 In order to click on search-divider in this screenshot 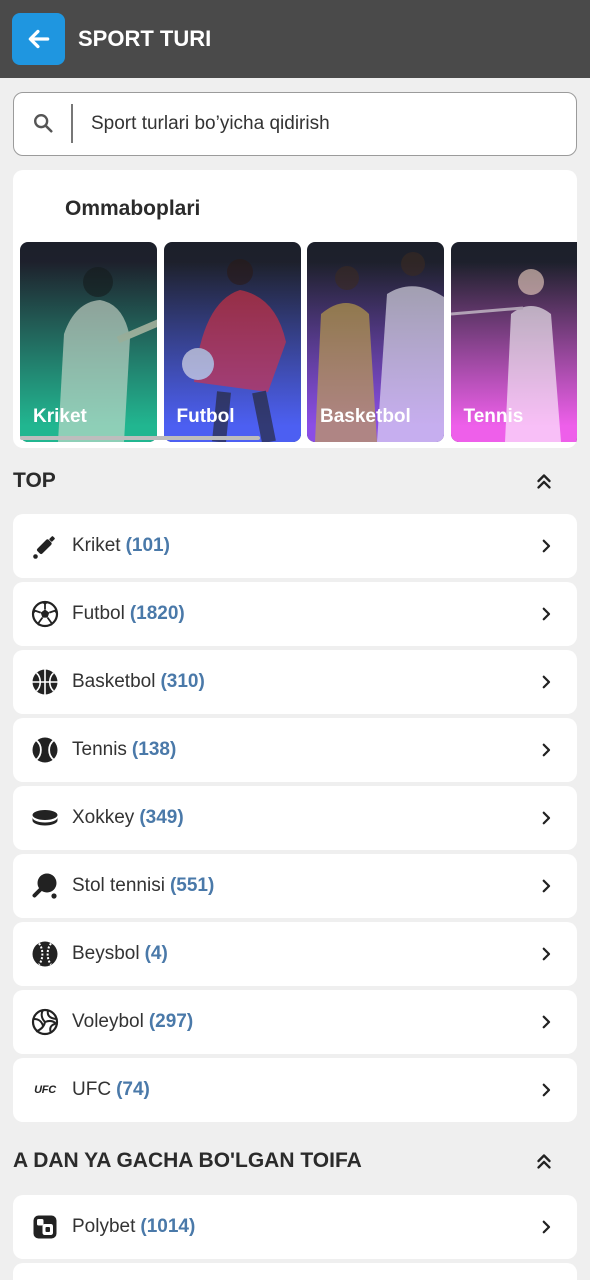, I will do `click(72, 123)`.